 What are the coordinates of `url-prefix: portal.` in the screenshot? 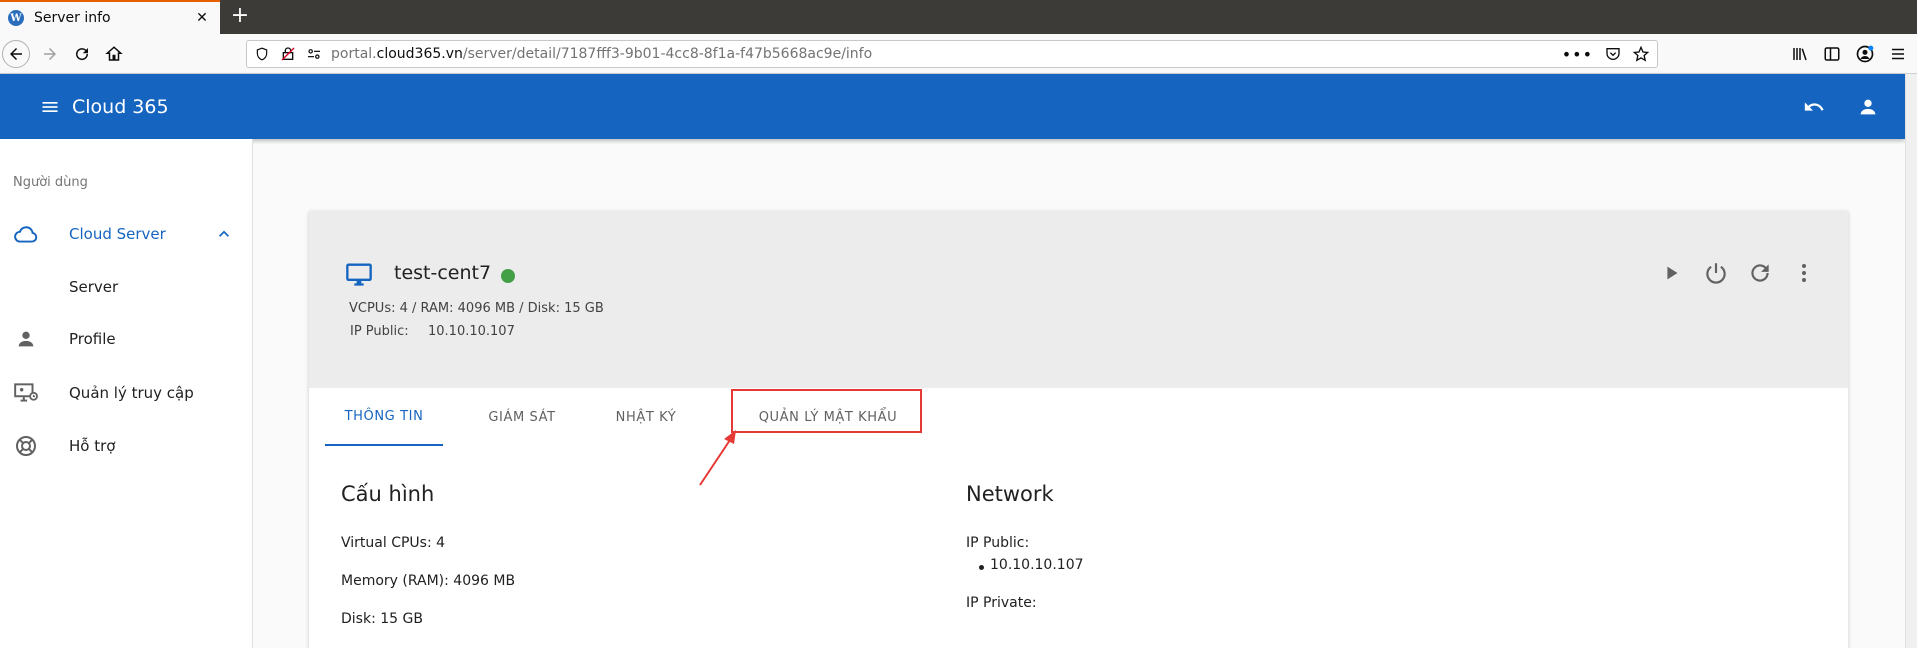 It's located at (354, 54).